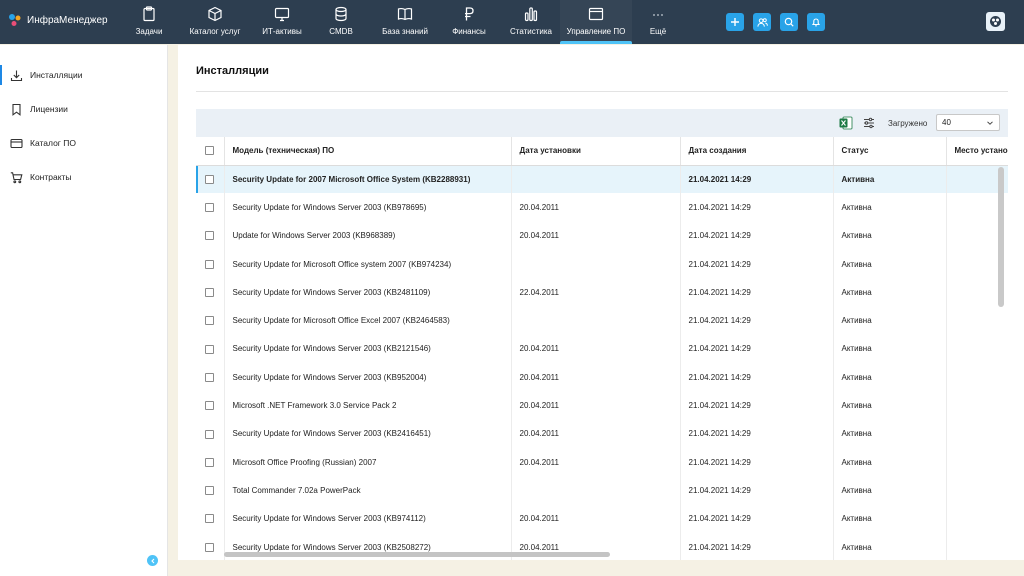  What do you see at coordinates (56, 75) in the screenshot?
I see `sidebar-item-label: Инсталляции` at bounding box center [56, 75].